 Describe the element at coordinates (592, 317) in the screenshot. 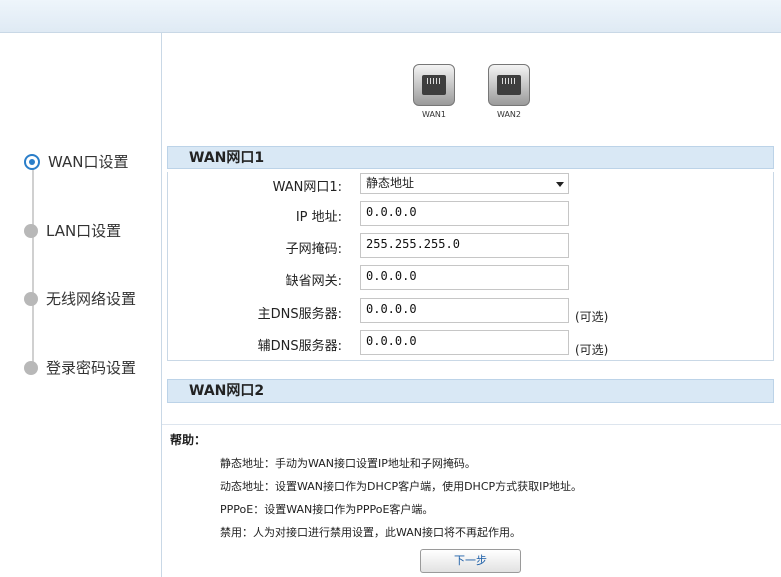

I see `dns1-optional-note: (可选)` at that location.